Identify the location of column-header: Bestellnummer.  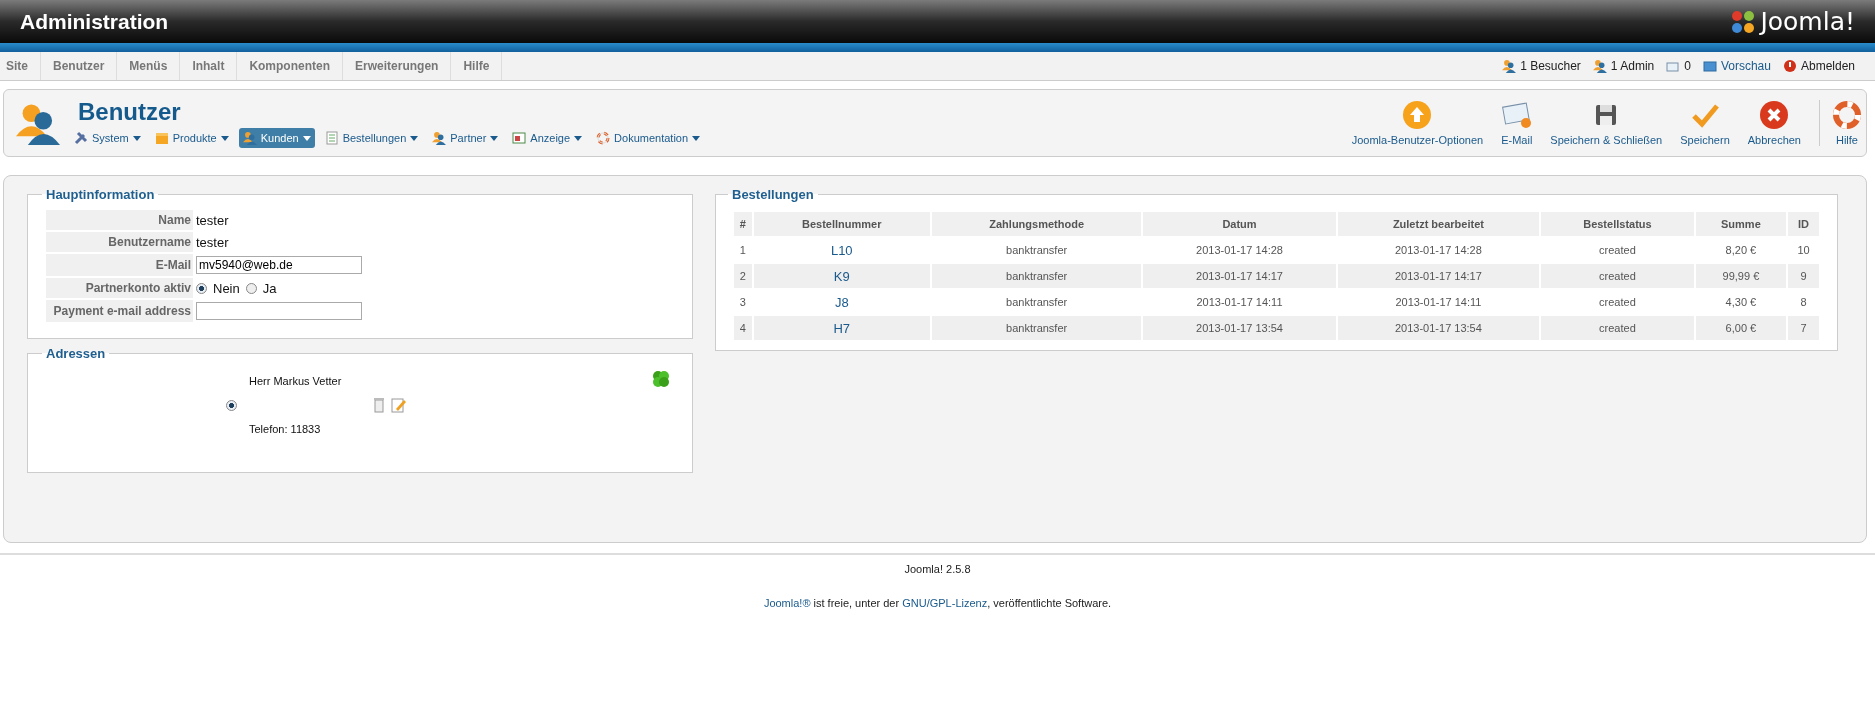
(841, 224).